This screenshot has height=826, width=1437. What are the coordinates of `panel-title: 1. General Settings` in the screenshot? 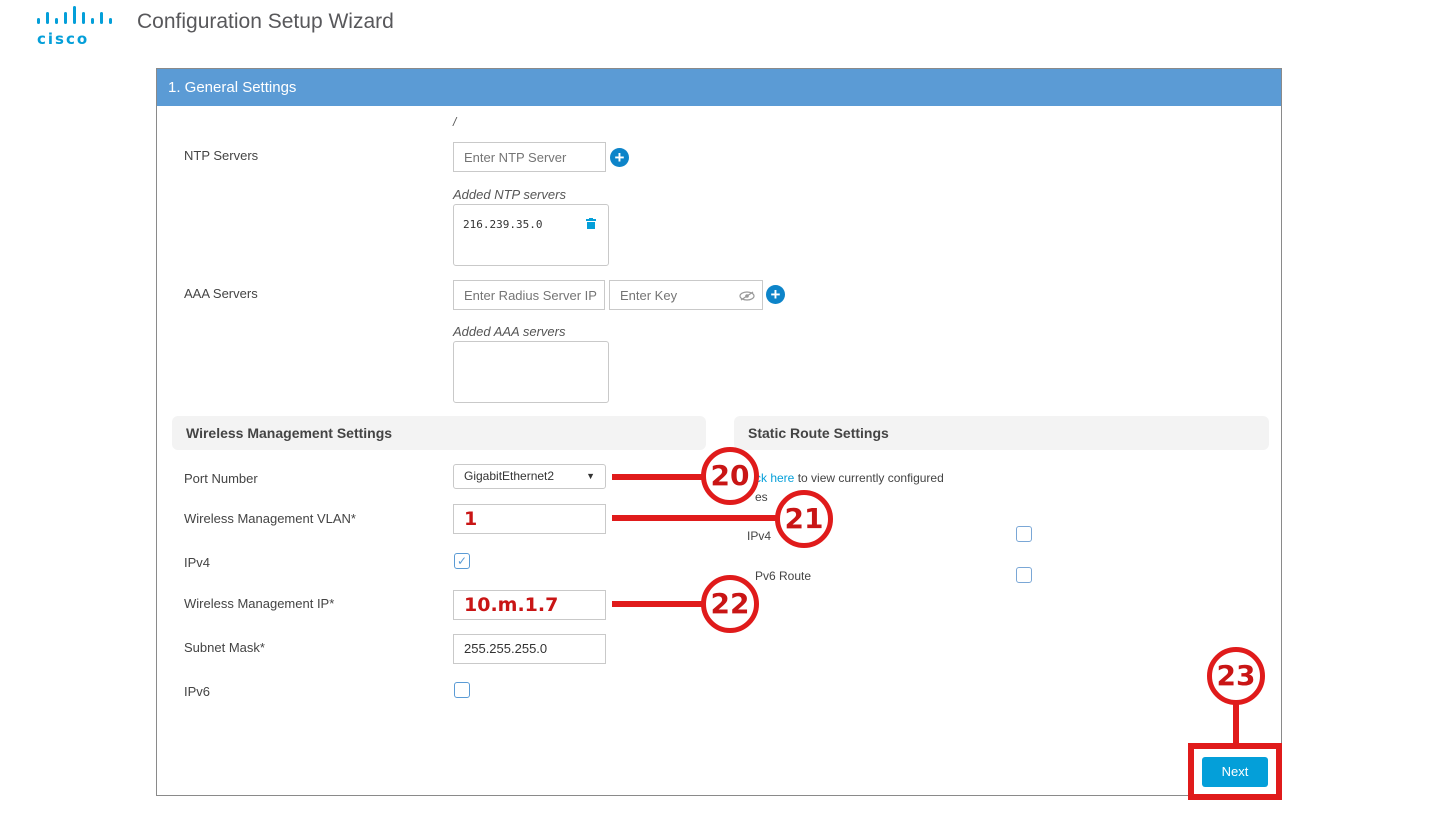 It's located at (719, 87).